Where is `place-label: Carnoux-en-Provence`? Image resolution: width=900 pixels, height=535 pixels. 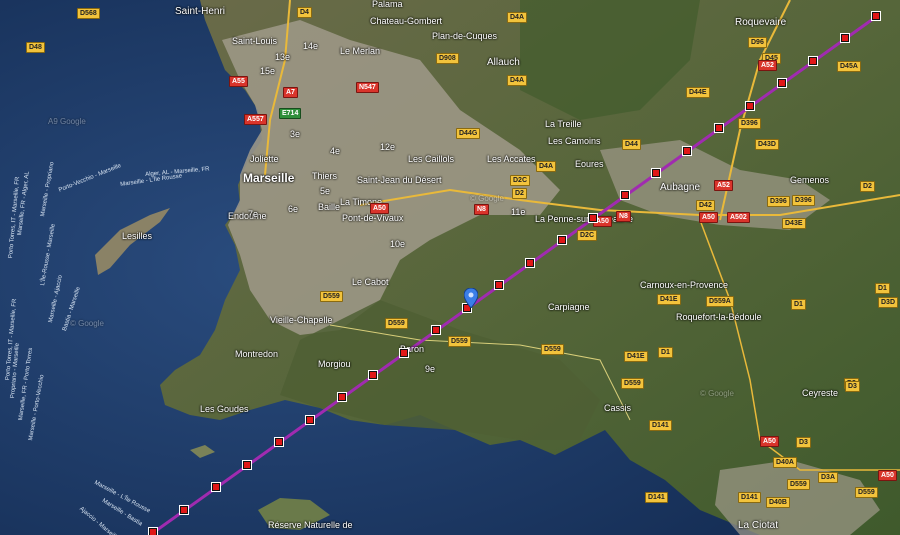 place-label: Carnoux-en-Provence is located at coordinates (684, 285).